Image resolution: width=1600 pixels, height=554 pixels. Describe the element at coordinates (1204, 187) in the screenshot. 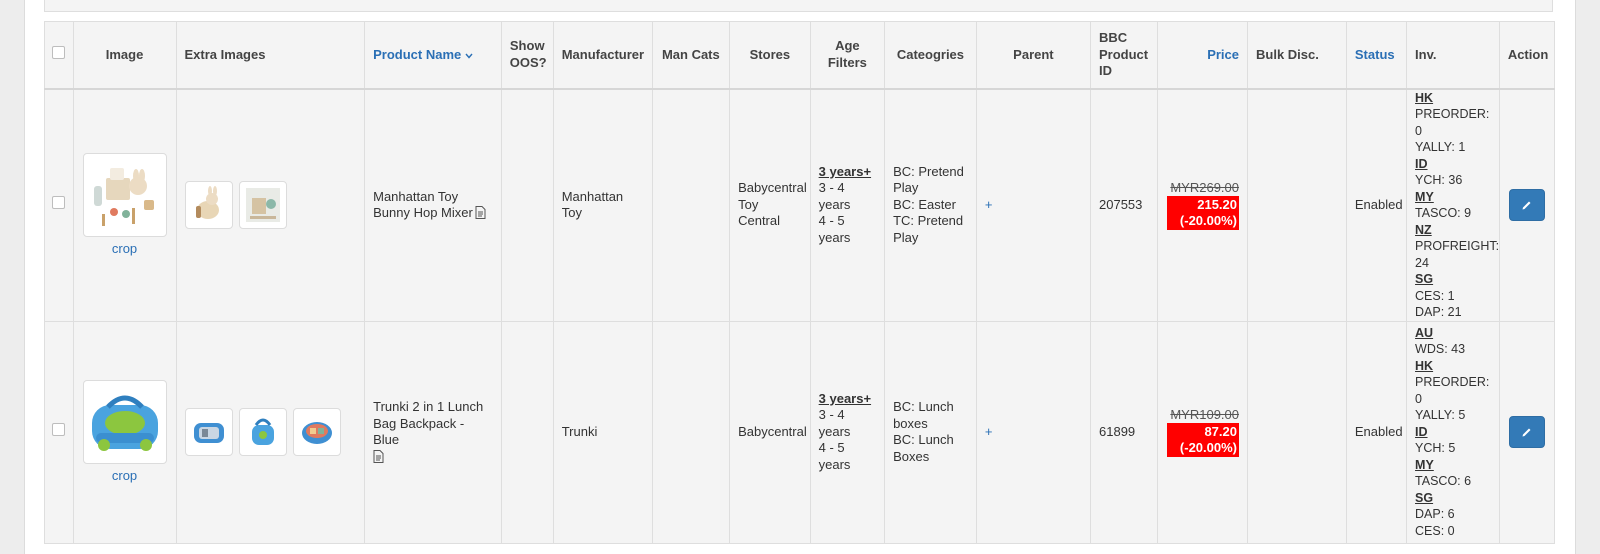

I see `price-original: MYR269.00` at that location.